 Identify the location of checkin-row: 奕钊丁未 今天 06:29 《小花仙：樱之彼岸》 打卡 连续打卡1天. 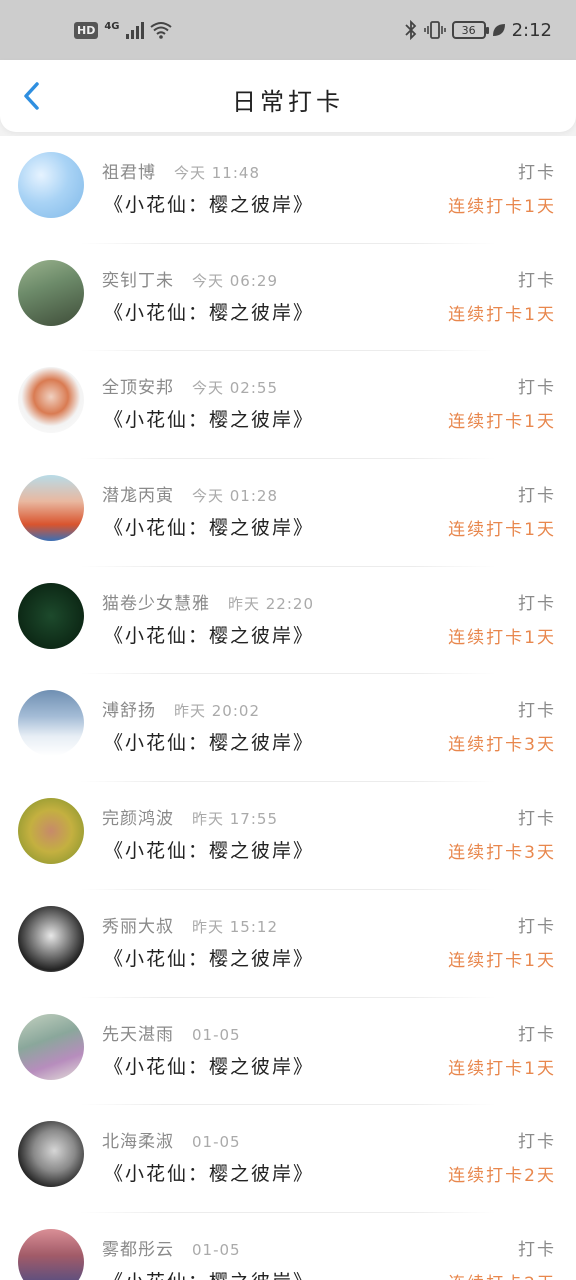
(288, 298).